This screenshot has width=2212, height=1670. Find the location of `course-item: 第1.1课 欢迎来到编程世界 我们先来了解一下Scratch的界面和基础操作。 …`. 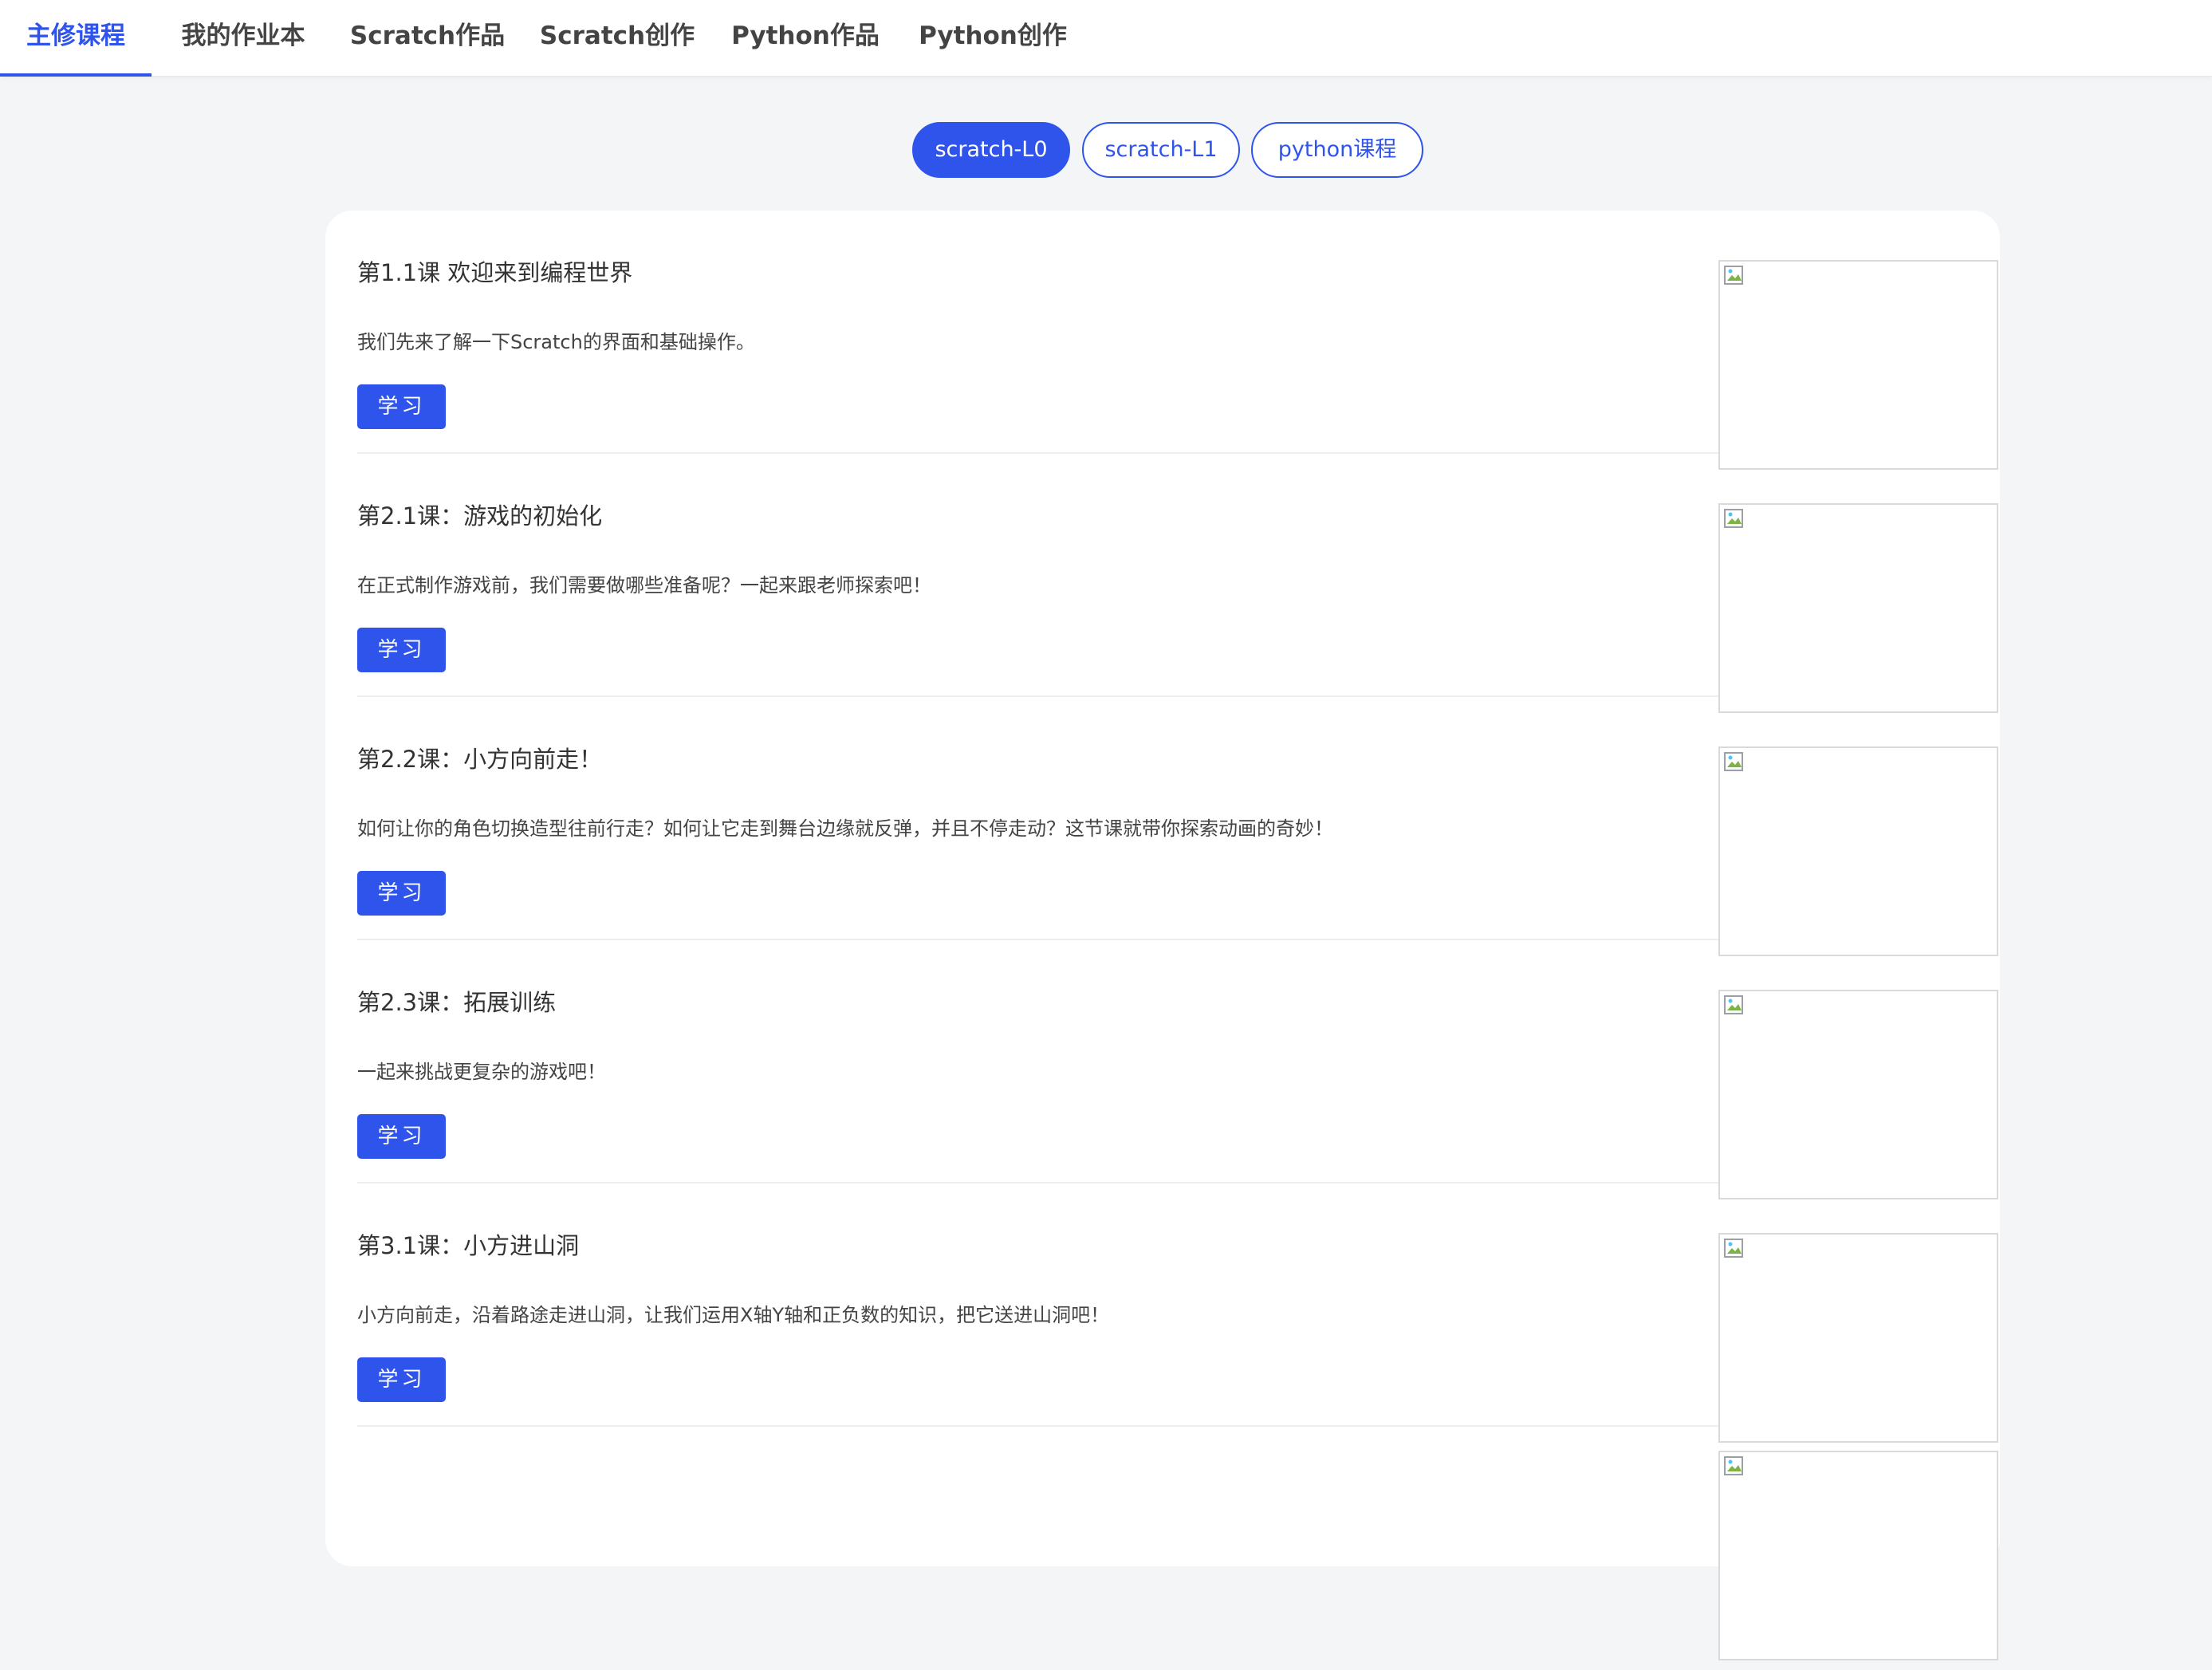

course-item: 第1.1课 欢迎来到编程世界 我们先来了解一下Scratch的界面和基础操作。 … is located at coordinates (1177, 340).